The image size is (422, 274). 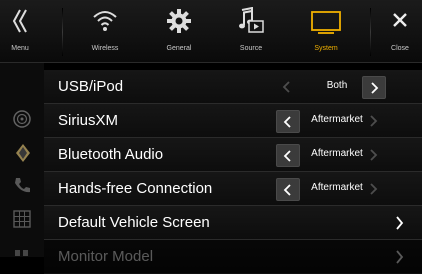 I want to click on wireless-icon, so click(x=105, y=23).